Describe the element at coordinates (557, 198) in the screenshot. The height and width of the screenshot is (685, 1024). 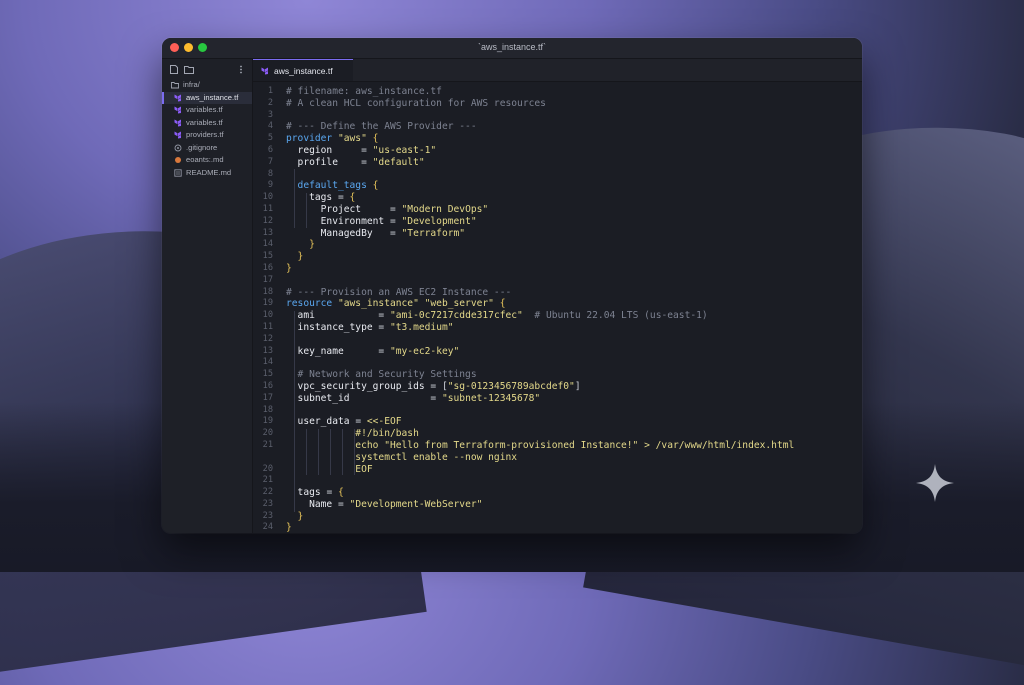
I see `code-line: 10 tags = {` at that location.